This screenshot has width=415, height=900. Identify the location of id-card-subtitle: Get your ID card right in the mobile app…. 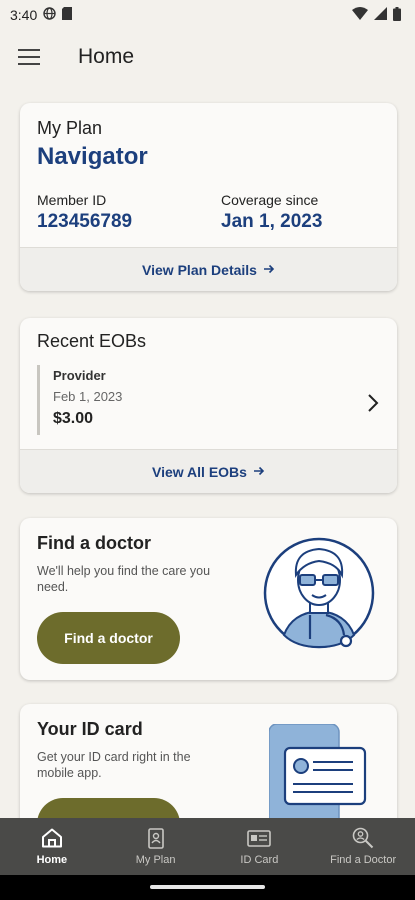
(114, 765).